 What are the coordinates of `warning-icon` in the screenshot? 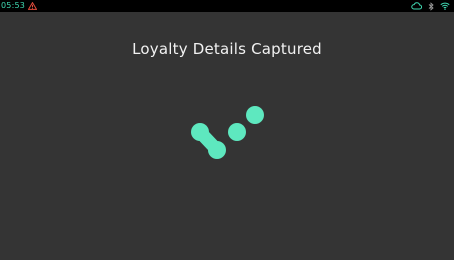 It's located at (33, 6).